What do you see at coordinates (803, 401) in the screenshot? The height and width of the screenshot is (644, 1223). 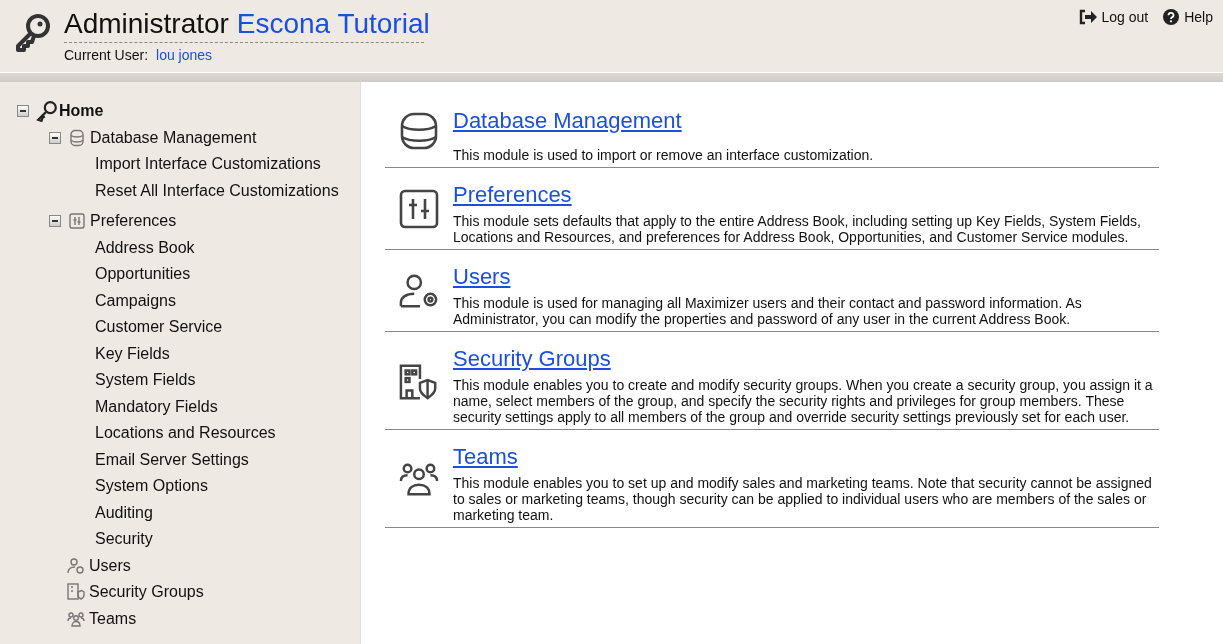 I see `module-description: This module enables you to create and modify security groups. When you create a security group, you assign it a name, select members of the group, and specify the security rights and privileges for group members. These security settings apply to all members of the group and override security settings previously set for each user.` at bounding box center [803, 401].